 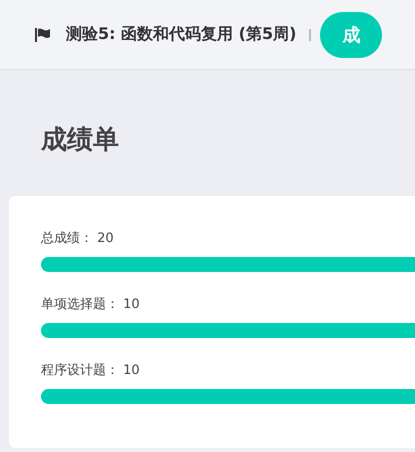 I want to click on page-title: 成绩单, so click(x=80, y=140).